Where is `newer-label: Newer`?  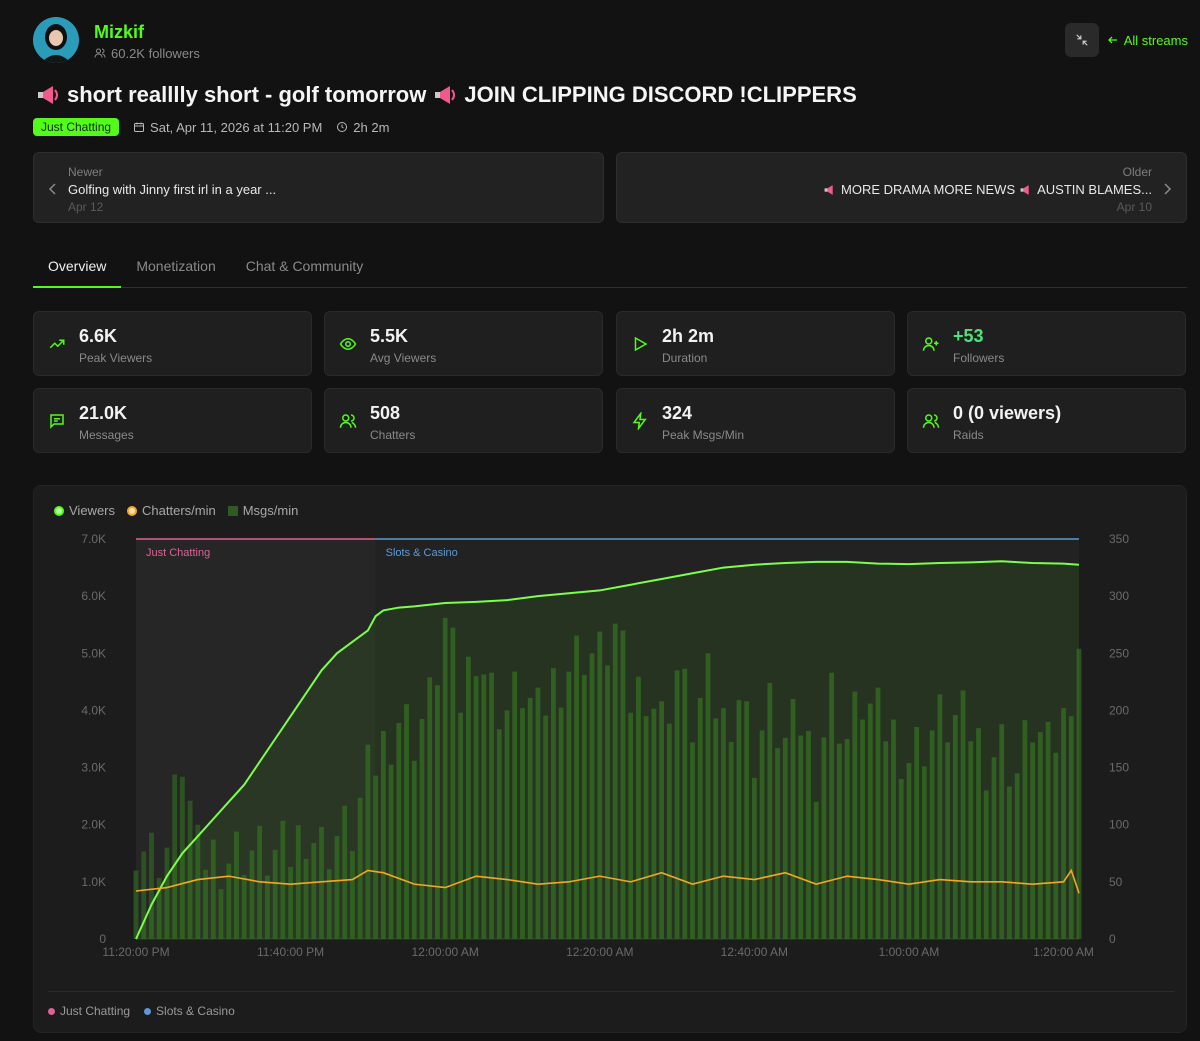 newer-label: Newer is located at coordinates (85, 172).